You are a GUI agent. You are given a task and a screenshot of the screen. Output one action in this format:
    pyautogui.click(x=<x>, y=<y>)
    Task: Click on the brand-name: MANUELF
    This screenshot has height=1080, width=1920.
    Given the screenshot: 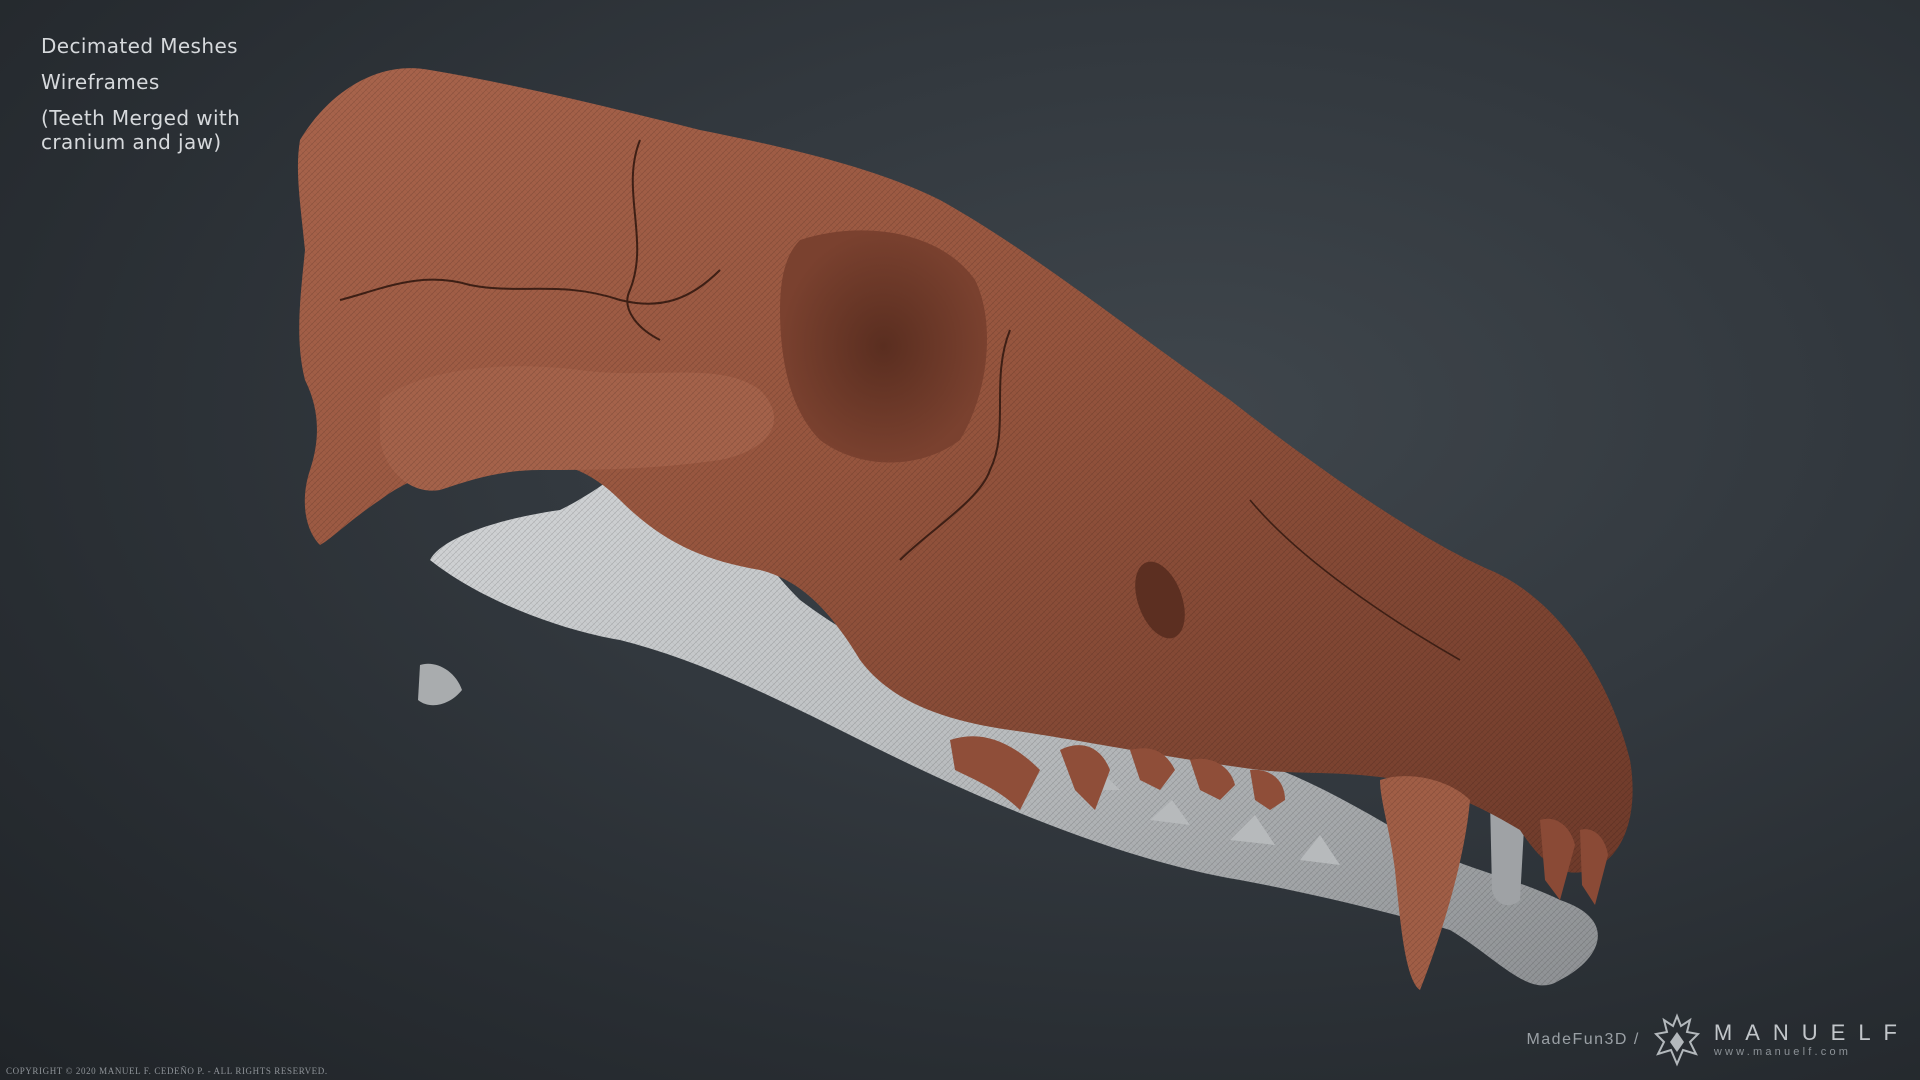 What is the action you would take?
    pyautogui.click(x=1811, y=1032)
    